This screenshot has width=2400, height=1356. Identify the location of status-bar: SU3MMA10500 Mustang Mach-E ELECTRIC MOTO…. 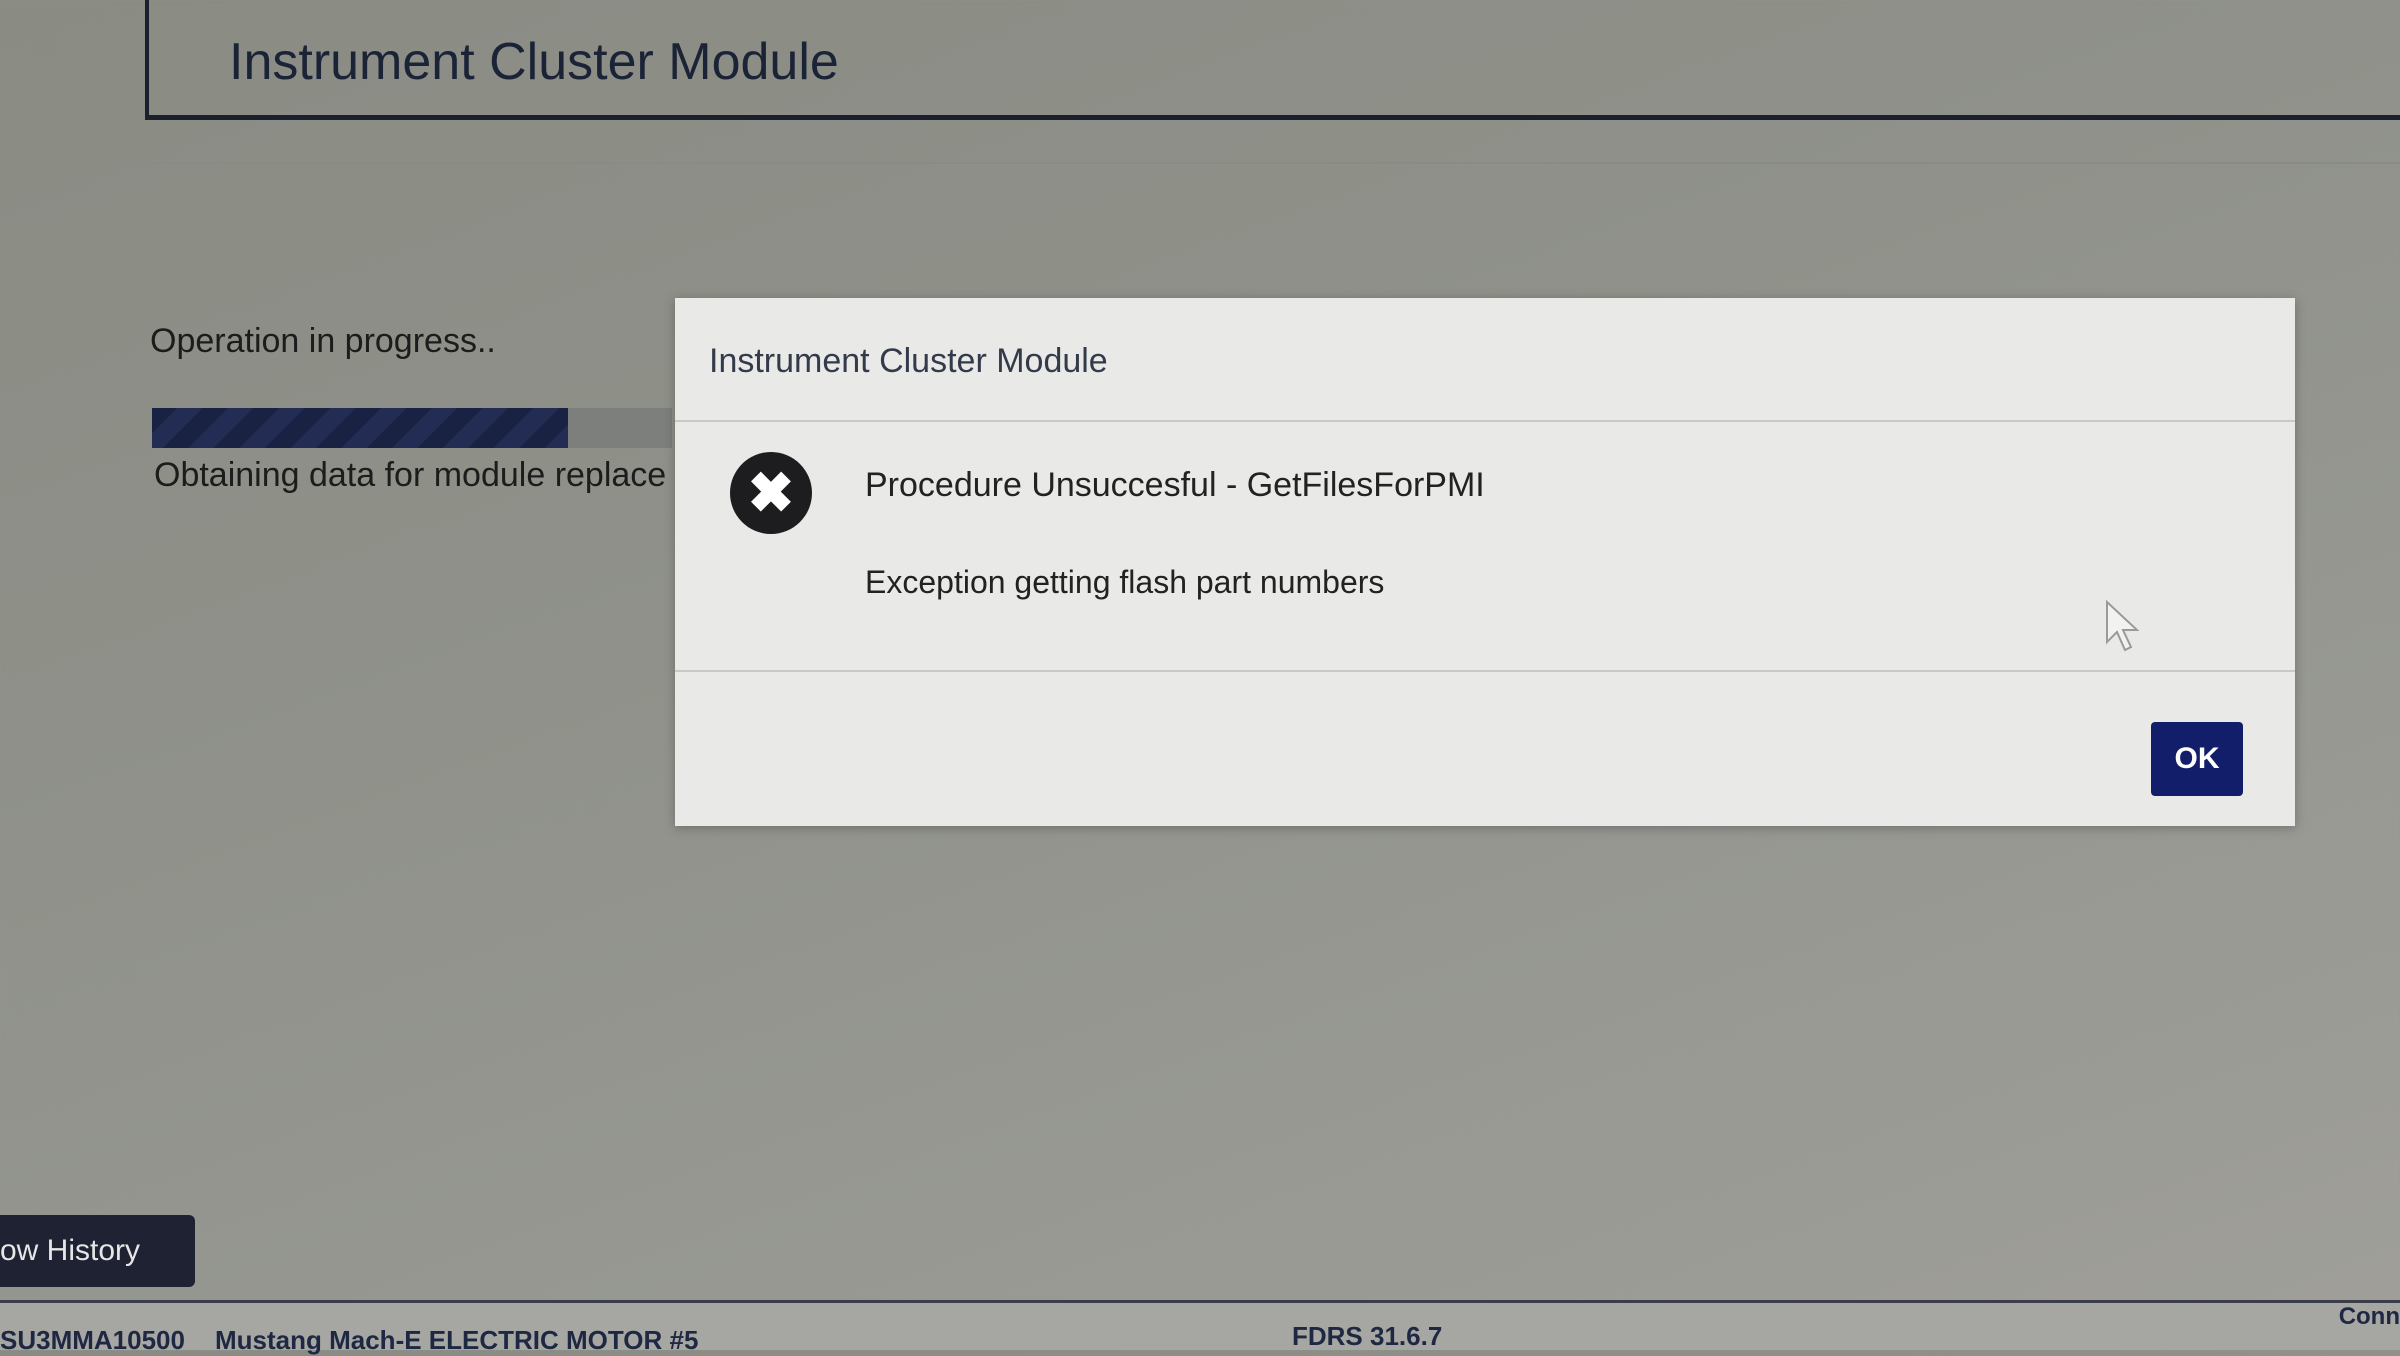
(1200, 1327).